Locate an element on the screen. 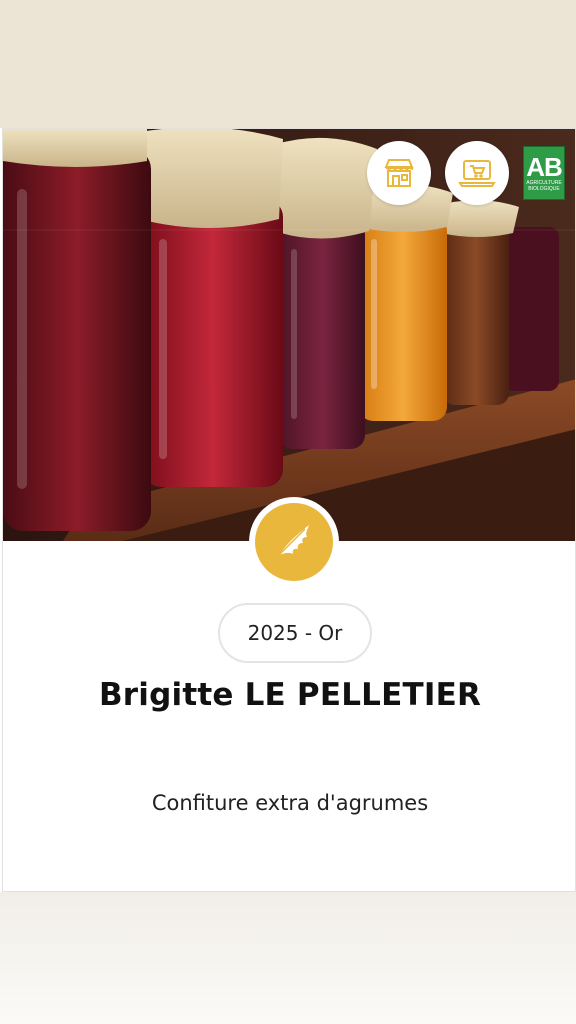 Image resolution: width=576 pixels, height=1024 pixels. online-shop-badge is located at coordinates (477, 173).